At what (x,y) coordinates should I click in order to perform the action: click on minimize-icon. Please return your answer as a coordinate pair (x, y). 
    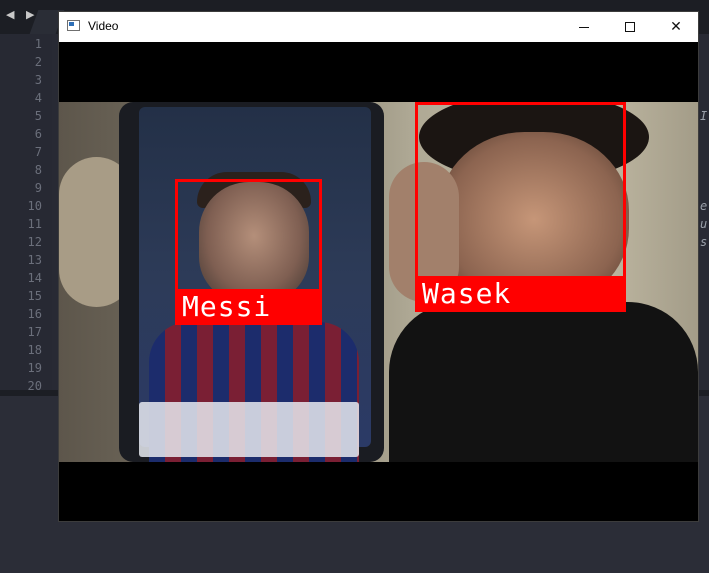
    Looking at the image, I should click on (584, 27).